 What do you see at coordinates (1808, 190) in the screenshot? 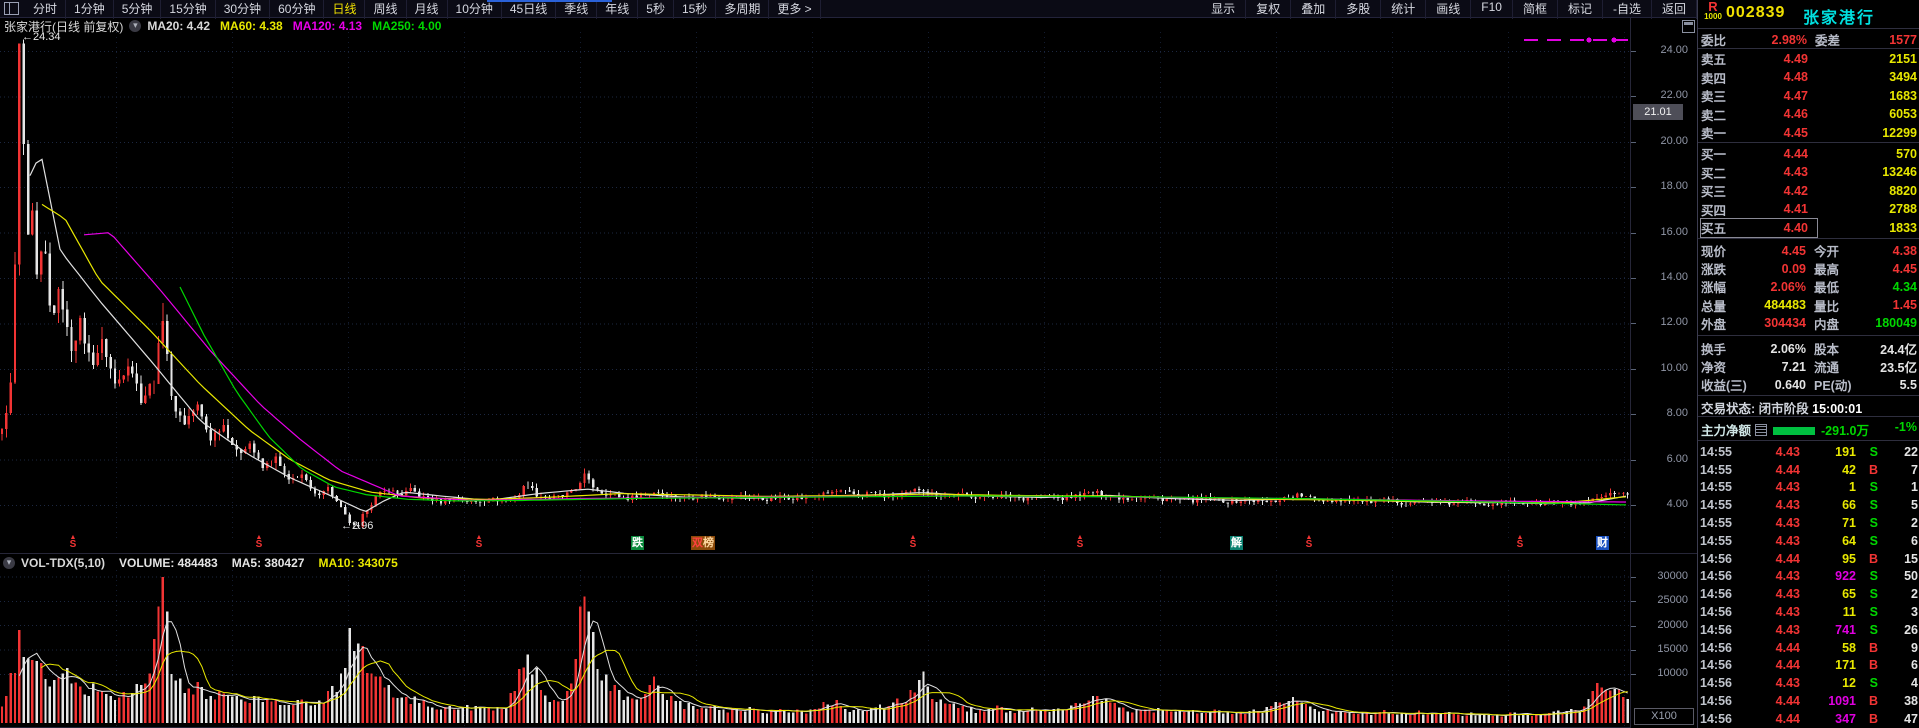
I see `bid-row-买三: 买三 4.42 8820` at bounding box center [1808, 190].